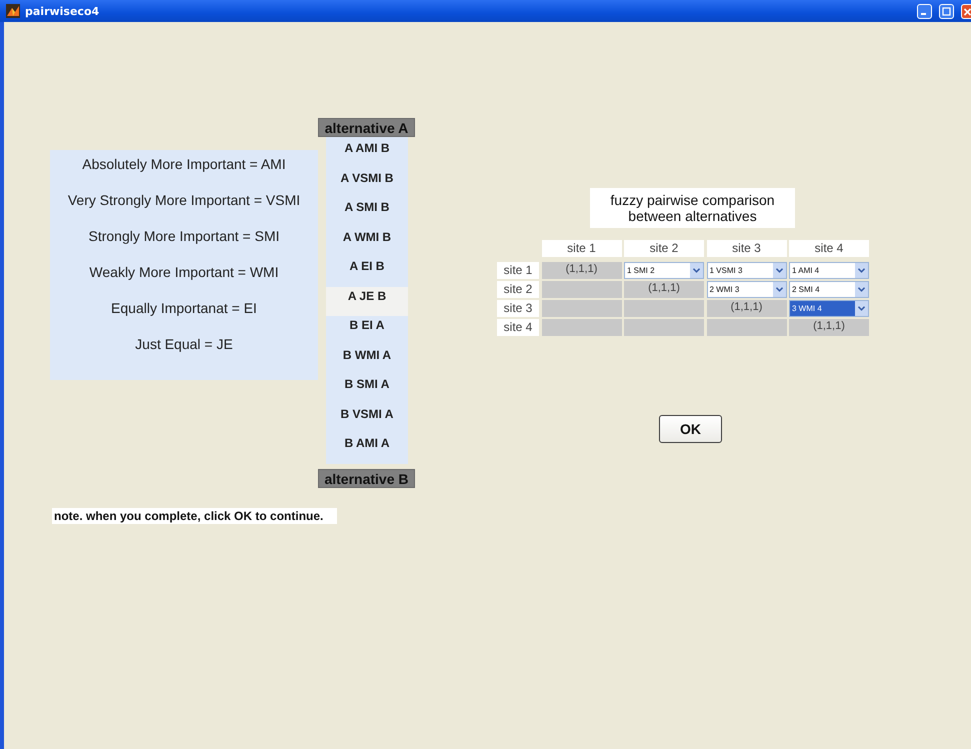  What do you see at coordinates (518, 327) in the screenshot?
I see `row-header: site 4` at bounding box center [518, 327].